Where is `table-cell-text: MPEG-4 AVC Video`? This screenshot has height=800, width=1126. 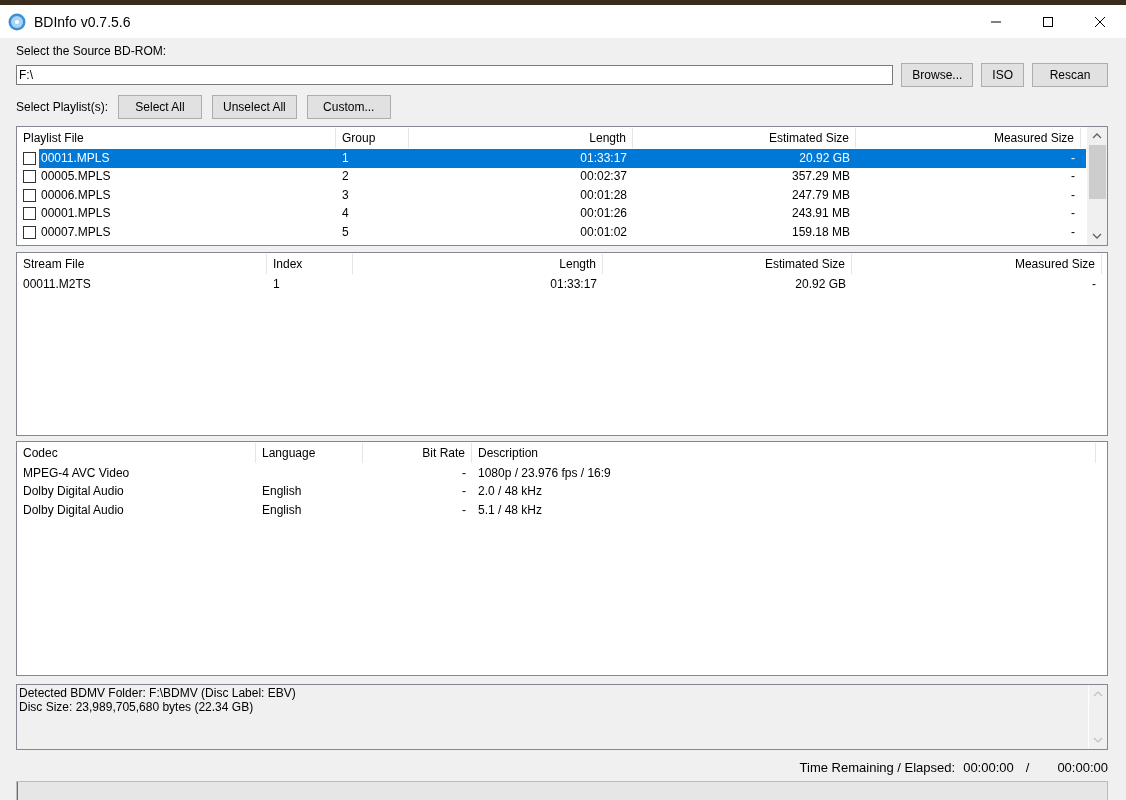
table-cell-text: MPEG-4 AVC Video is located at coordinates (76, 473).